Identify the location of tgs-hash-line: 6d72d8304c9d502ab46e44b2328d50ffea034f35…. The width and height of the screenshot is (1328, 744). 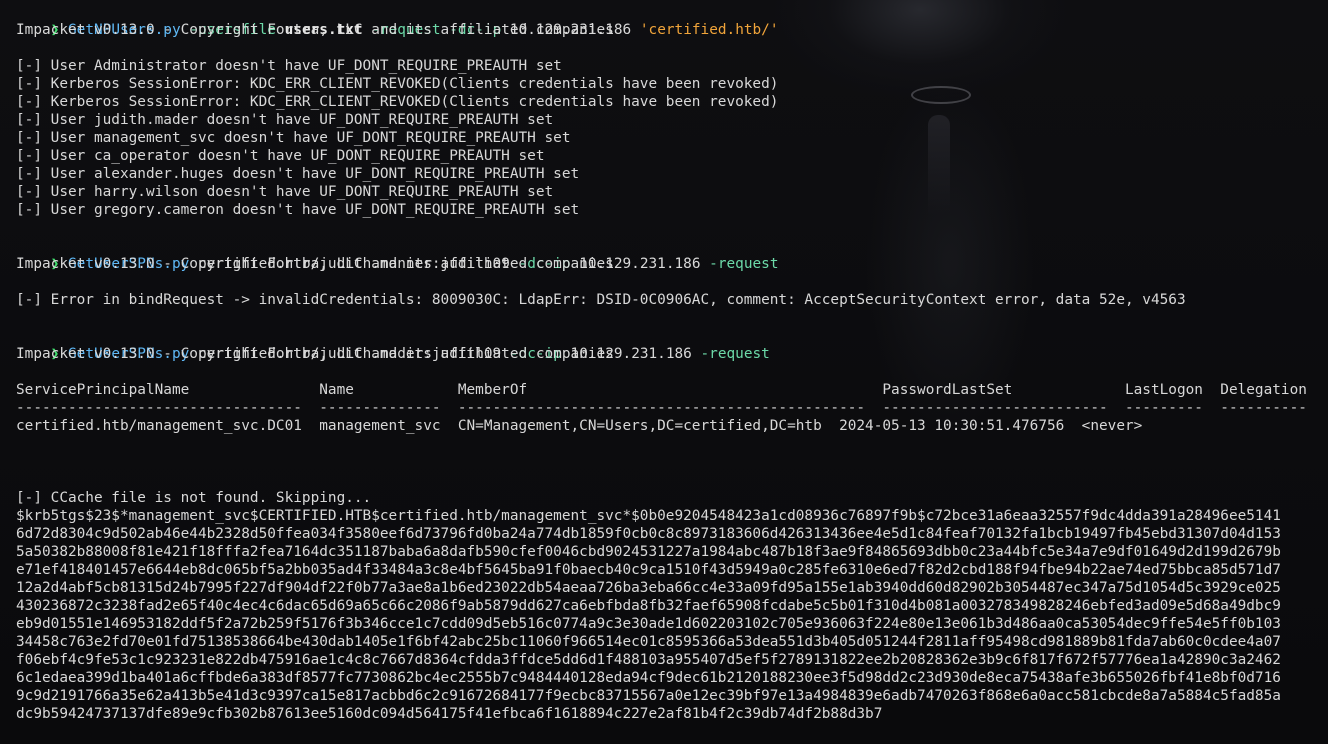
(648, 534).